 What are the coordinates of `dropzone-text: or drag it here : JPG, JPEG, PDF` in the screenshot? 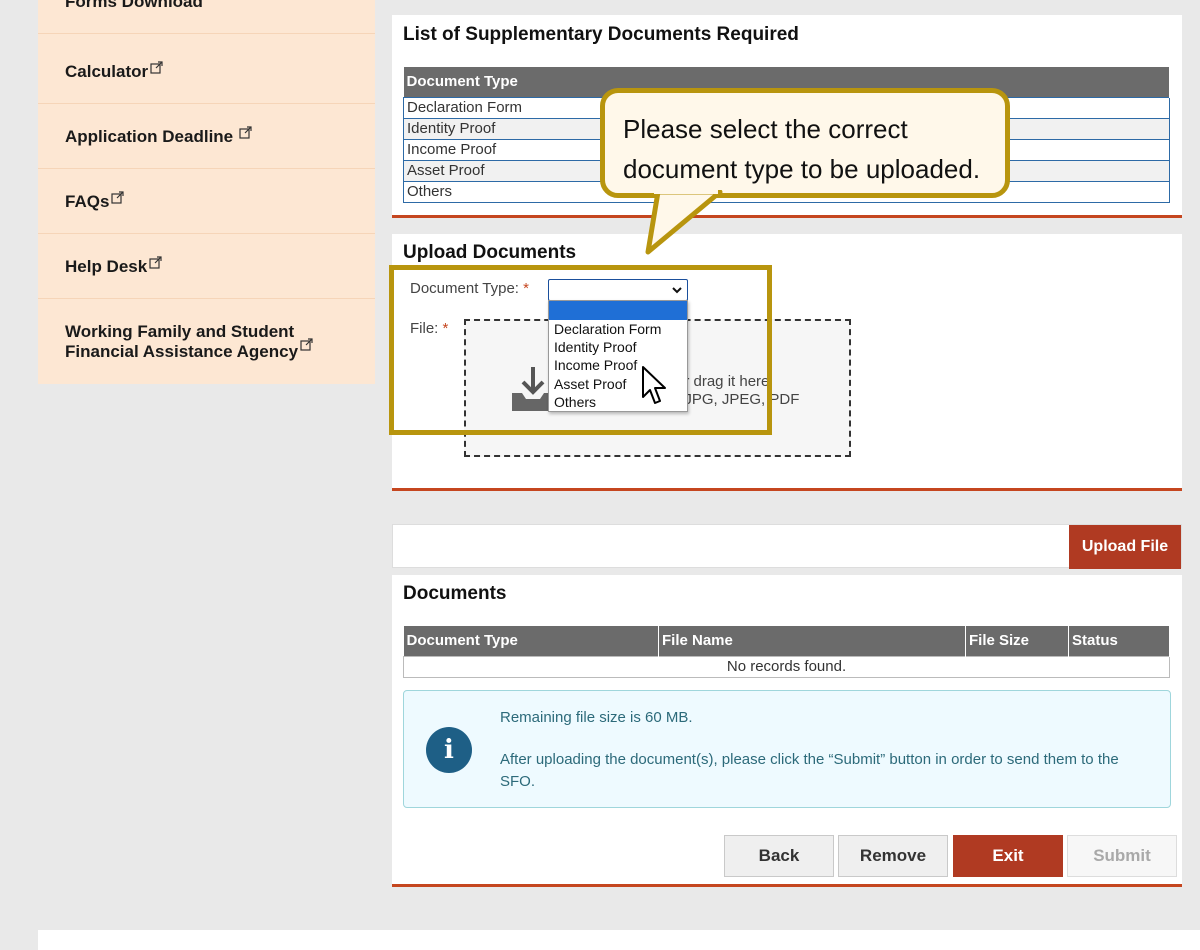 It's located at (737, 391).